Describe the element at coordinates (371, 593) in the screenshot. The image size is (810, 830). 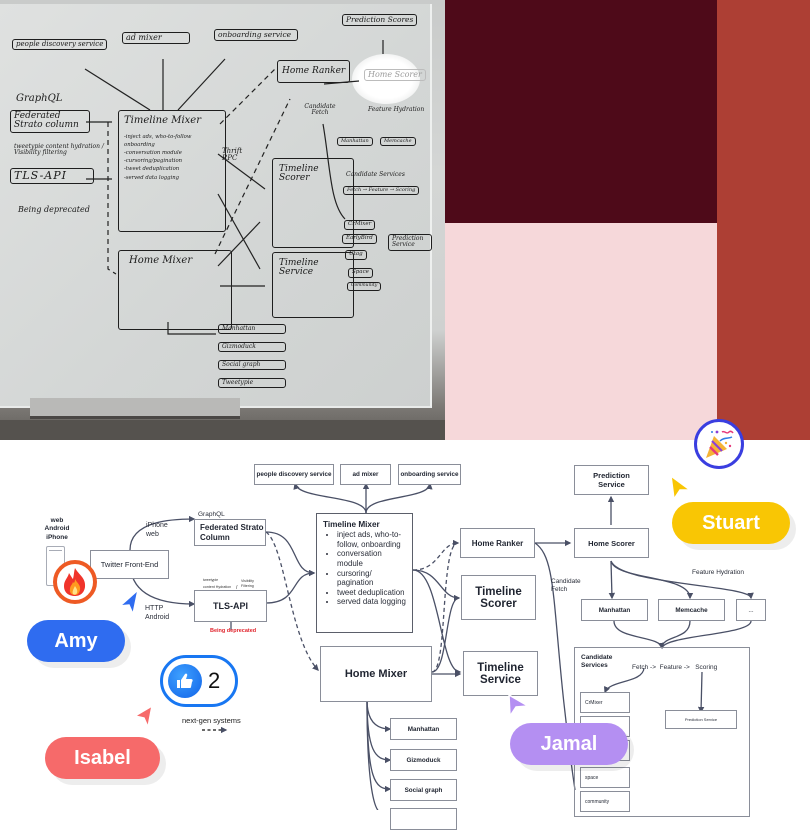
I see `feature-item: tweet deduplication` at that location.